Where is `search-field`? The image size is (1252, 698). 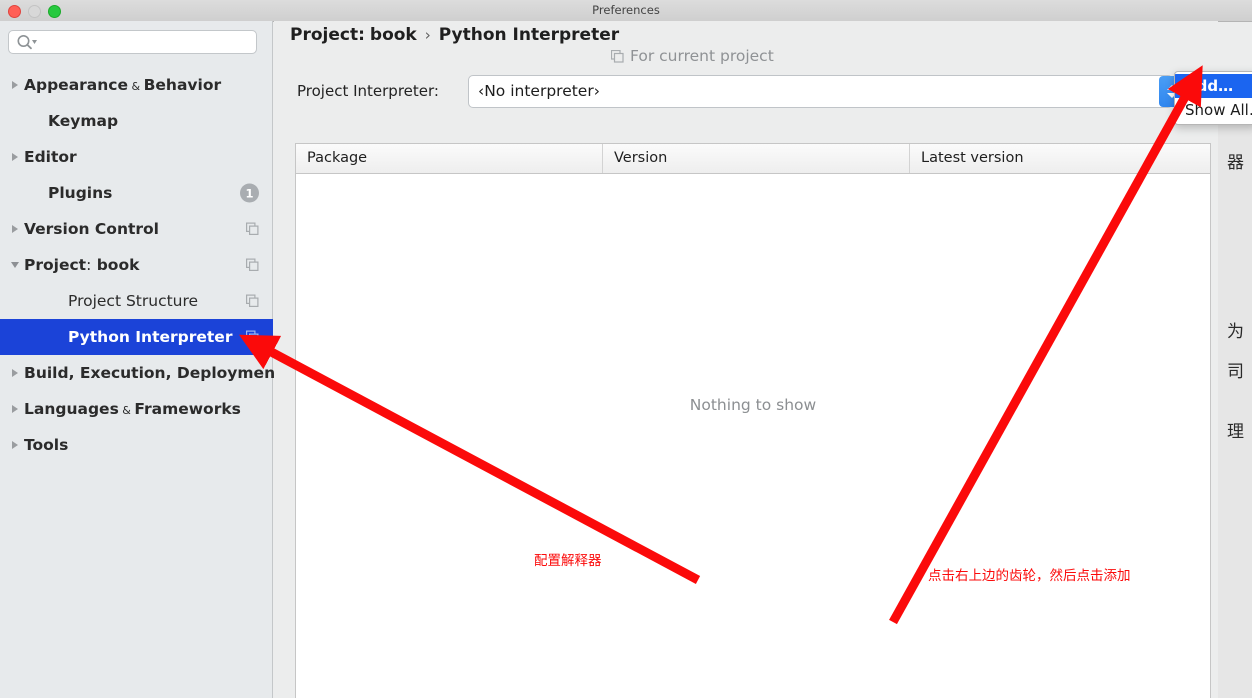
search-field is located at coordinates (132, 42).